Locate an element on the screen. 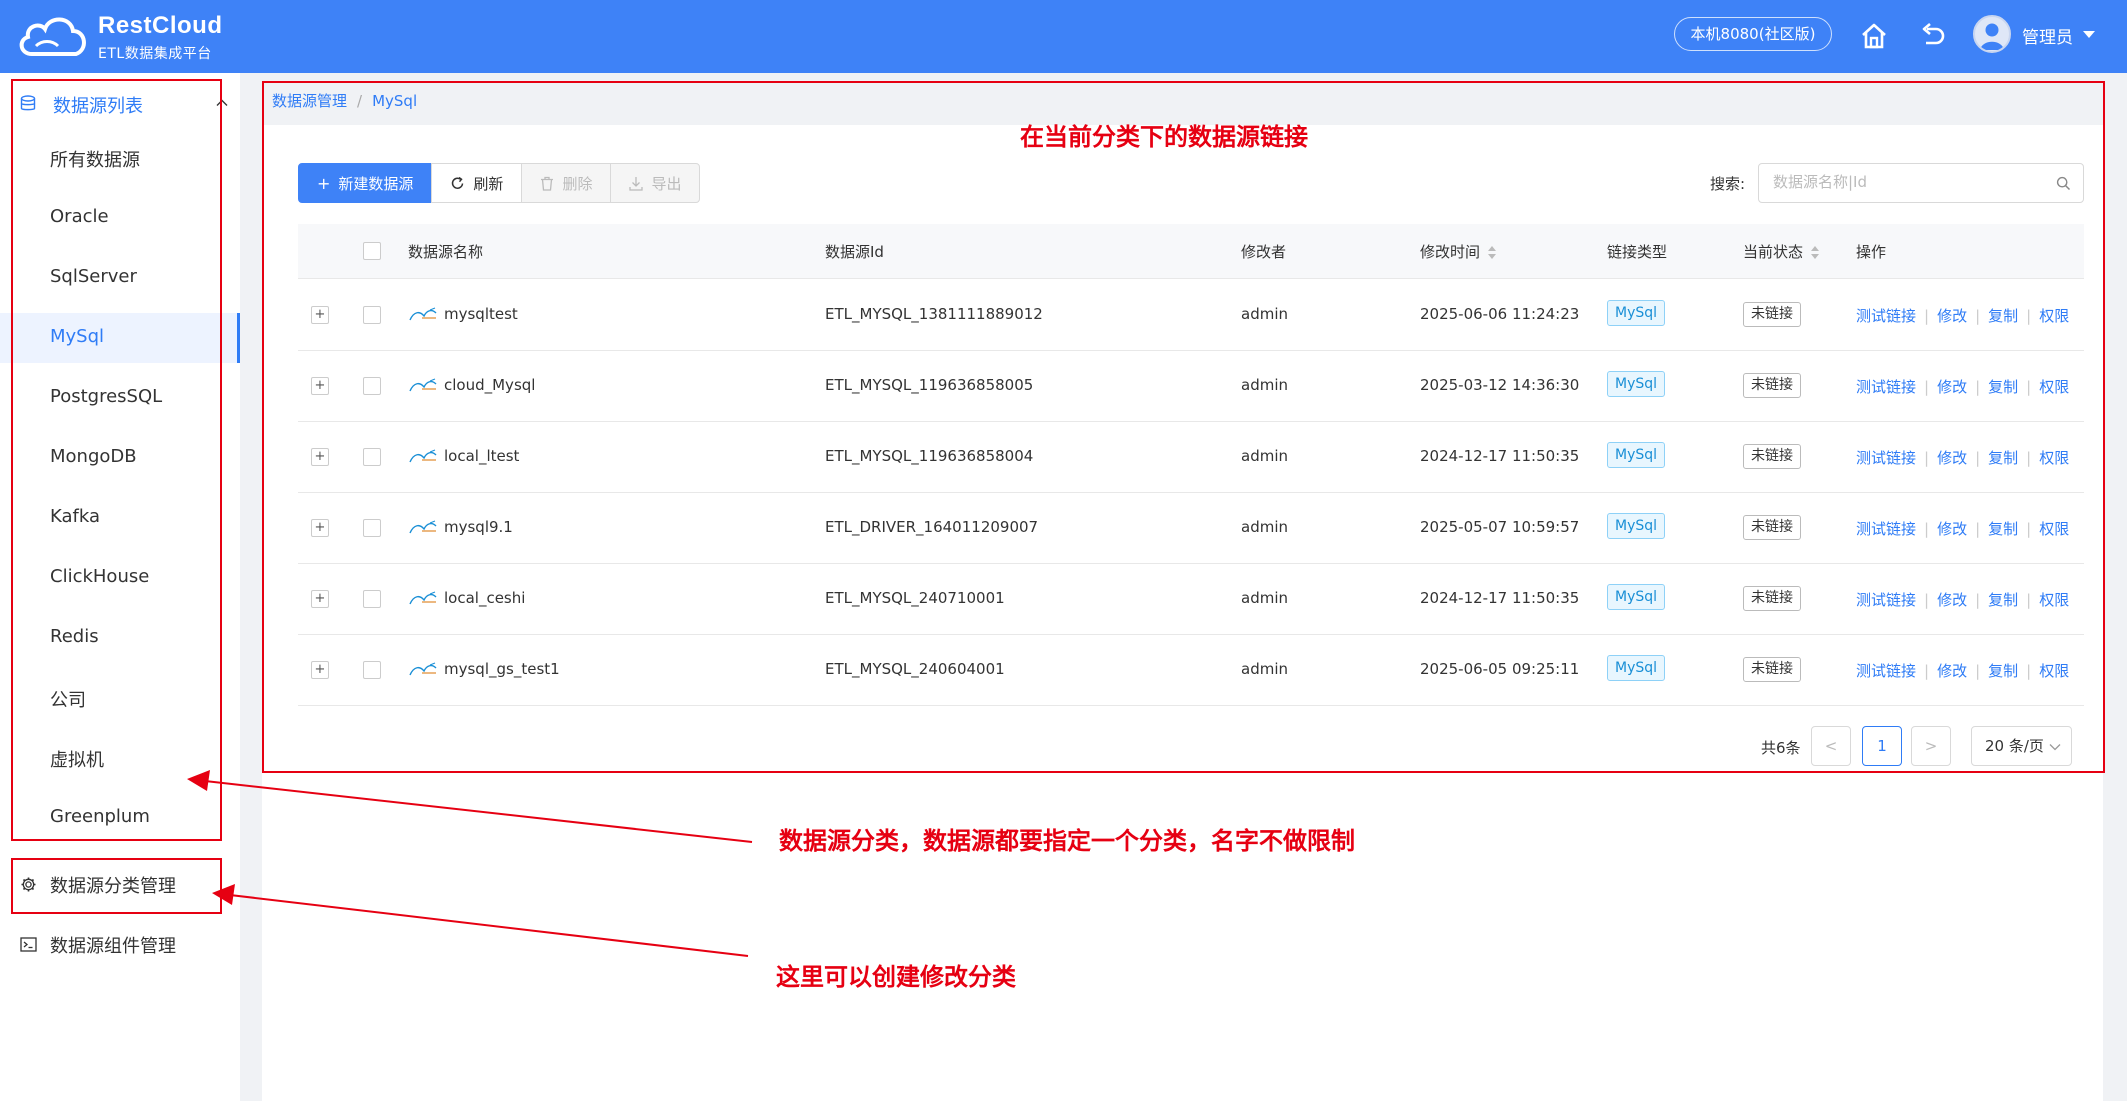  logo-subtitle: ETL数据集成平台 is located at coordinates (155, 54).